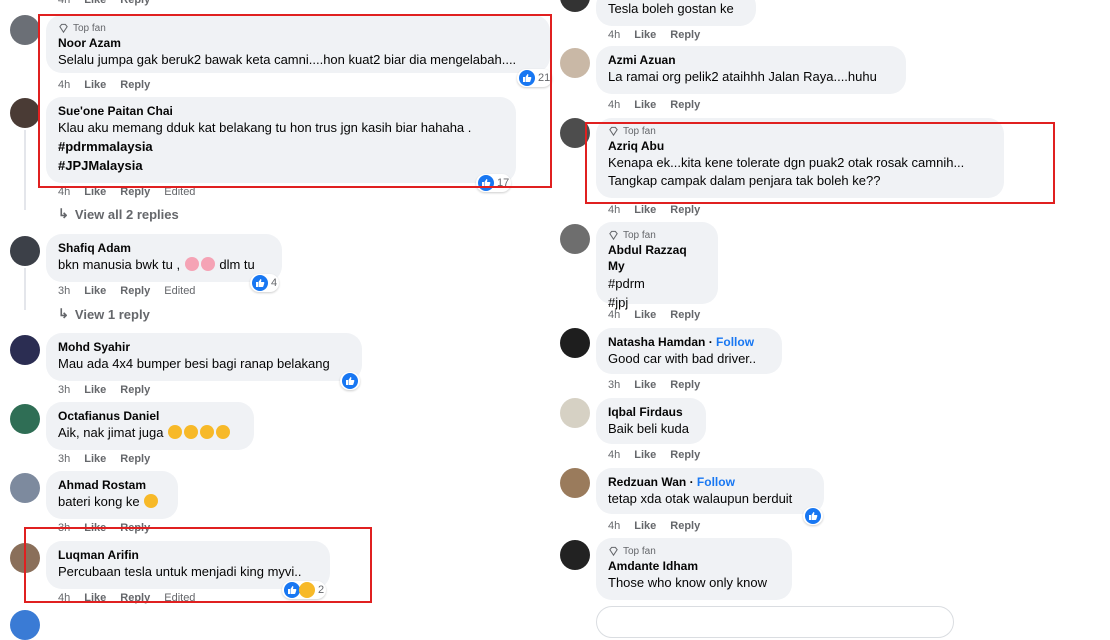 The height and width of the screenshot is (640, 1110). Describe the element at coordinates (648, 428) in the screenshot. I see `comment-text: Baik beli kuda` at that location.